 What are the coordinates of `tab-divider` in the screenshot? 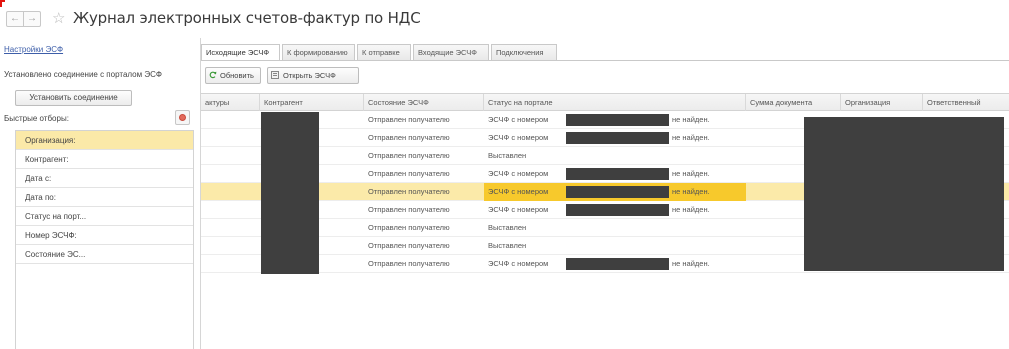 It's located at (605, 60).